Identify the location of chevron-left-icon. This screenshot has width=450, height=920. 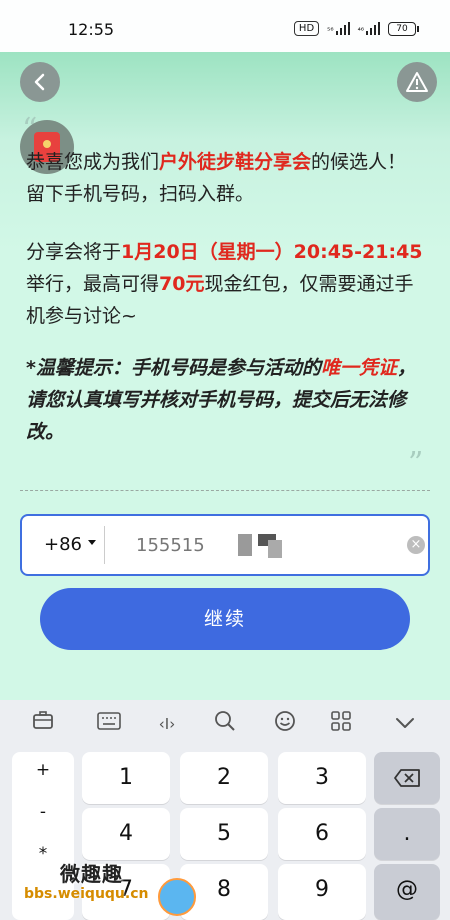
(39, 82).